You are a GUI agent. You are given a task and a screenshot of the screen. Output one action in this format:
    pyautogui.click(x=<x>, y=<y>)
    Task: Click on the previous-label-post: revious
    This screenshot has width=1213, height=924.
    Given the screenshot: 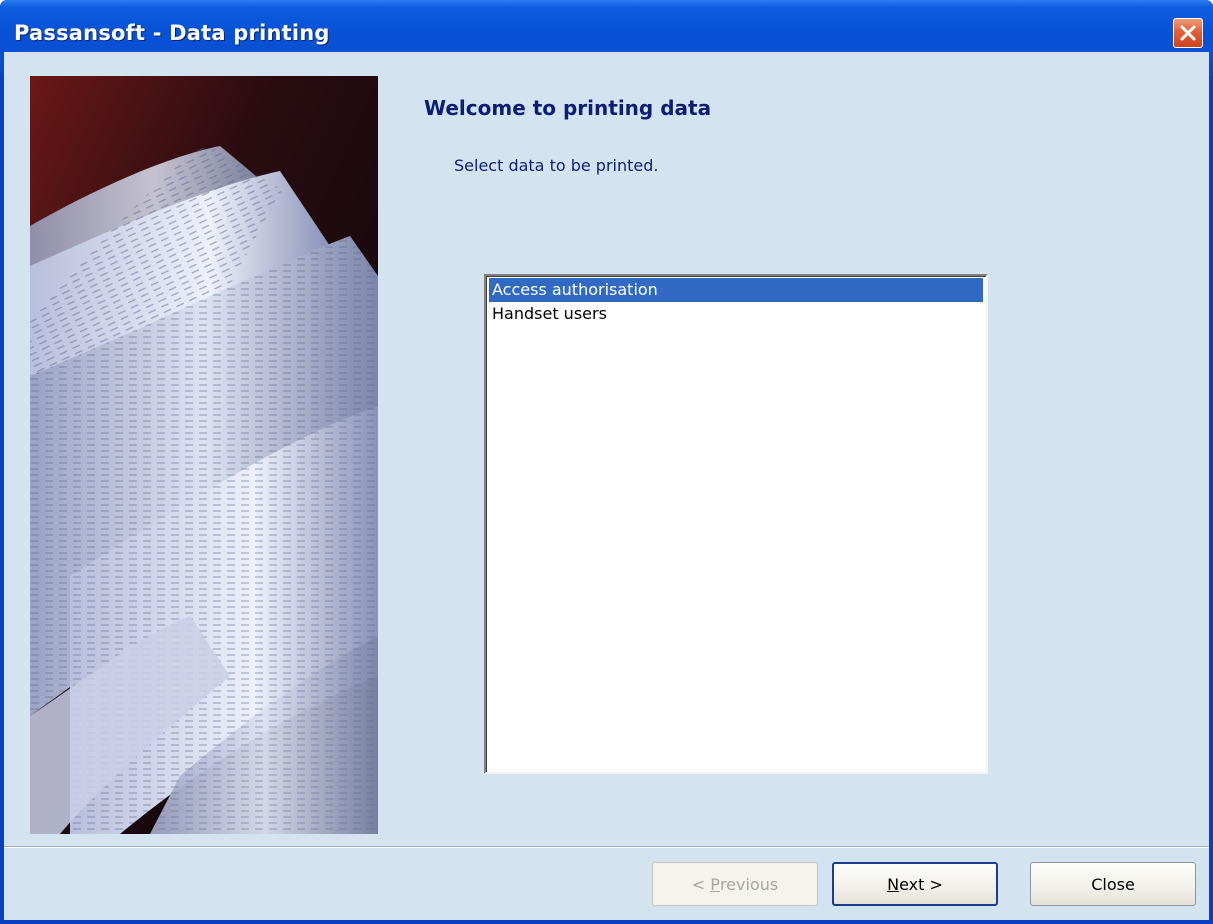 What is the action you would take?
    pyautogui.click(x=749, y=884)
    